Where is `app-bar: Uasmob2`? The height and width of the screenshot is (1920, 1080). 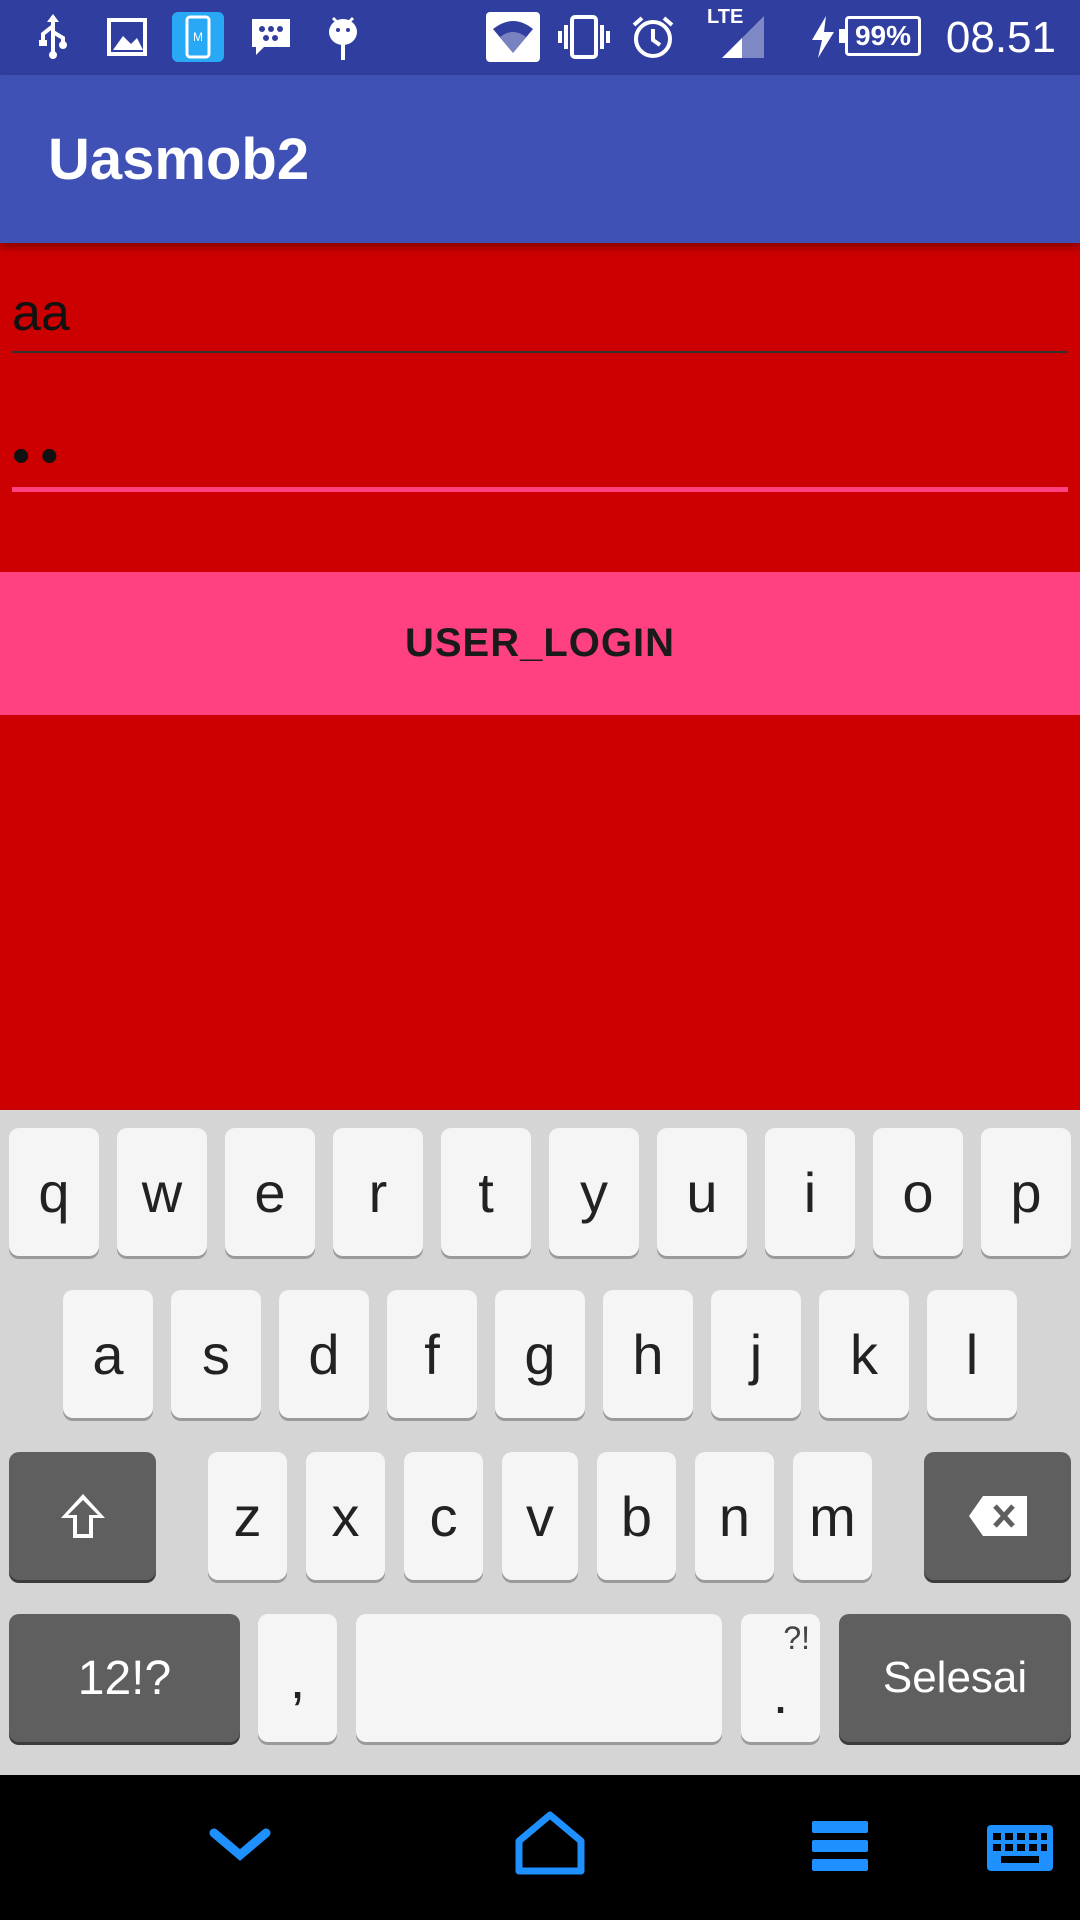 app-bar: Uasmob2 is located at coordinates (540, 159).